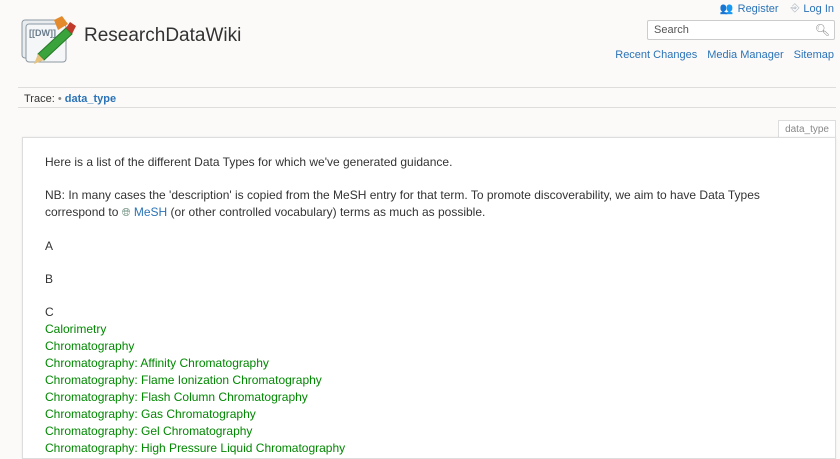 The height and width of the screenshot is (459, 840). Describe the element at coordinates (427, 87) in the screenshot. I see `header-divider` at that location.